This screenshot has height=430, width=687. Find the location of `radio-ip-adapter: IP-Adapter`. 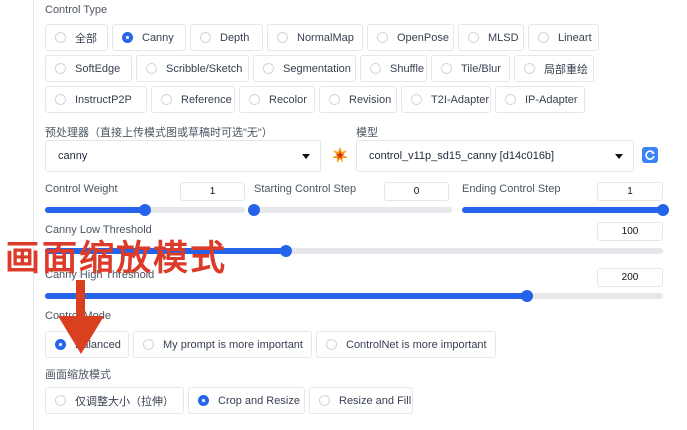

radio-ip-adapter: IP-Adapter is located at coordinates (540, 99).